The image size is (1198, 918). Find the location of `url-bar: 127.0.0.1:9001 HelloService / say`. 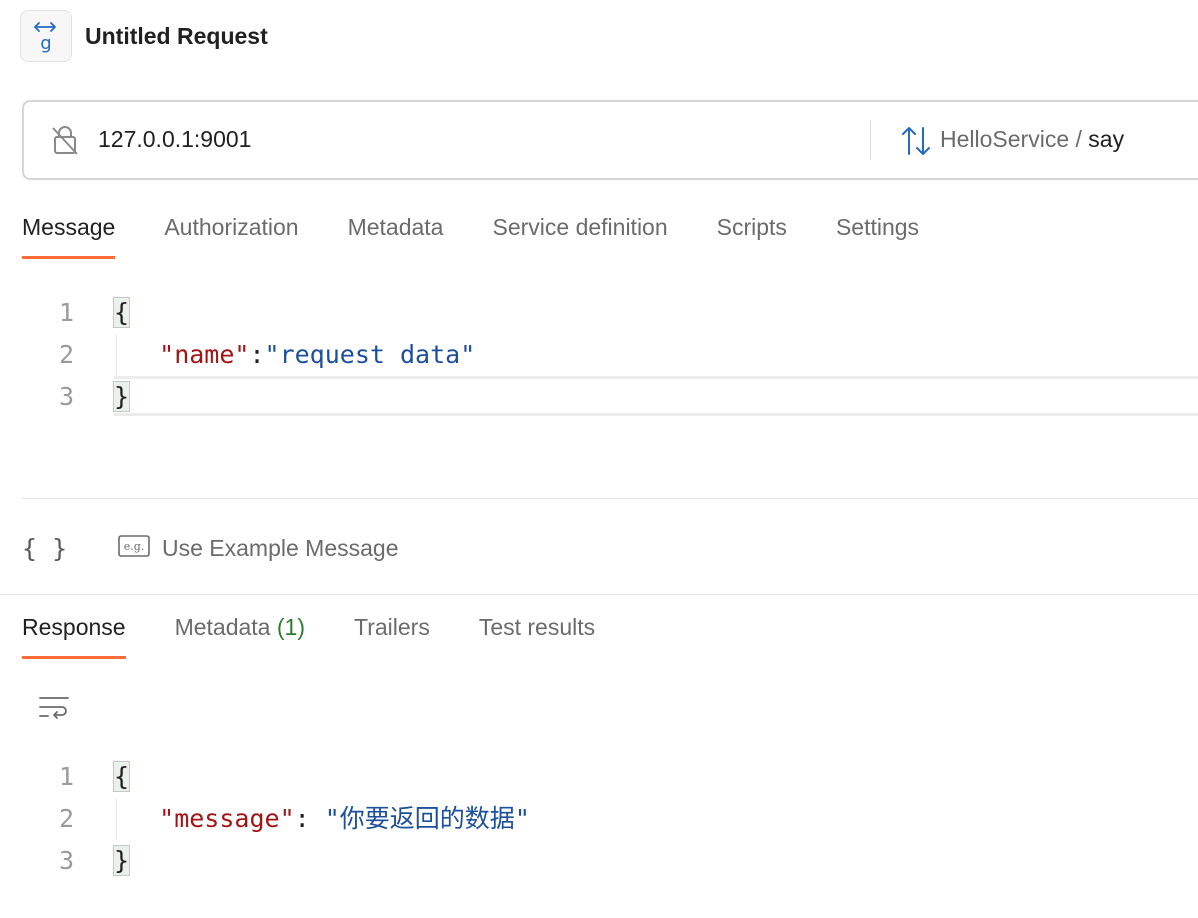

url-bar: 127.0.0.1:9001 HelloService / say is located at coordinates (610, 140).